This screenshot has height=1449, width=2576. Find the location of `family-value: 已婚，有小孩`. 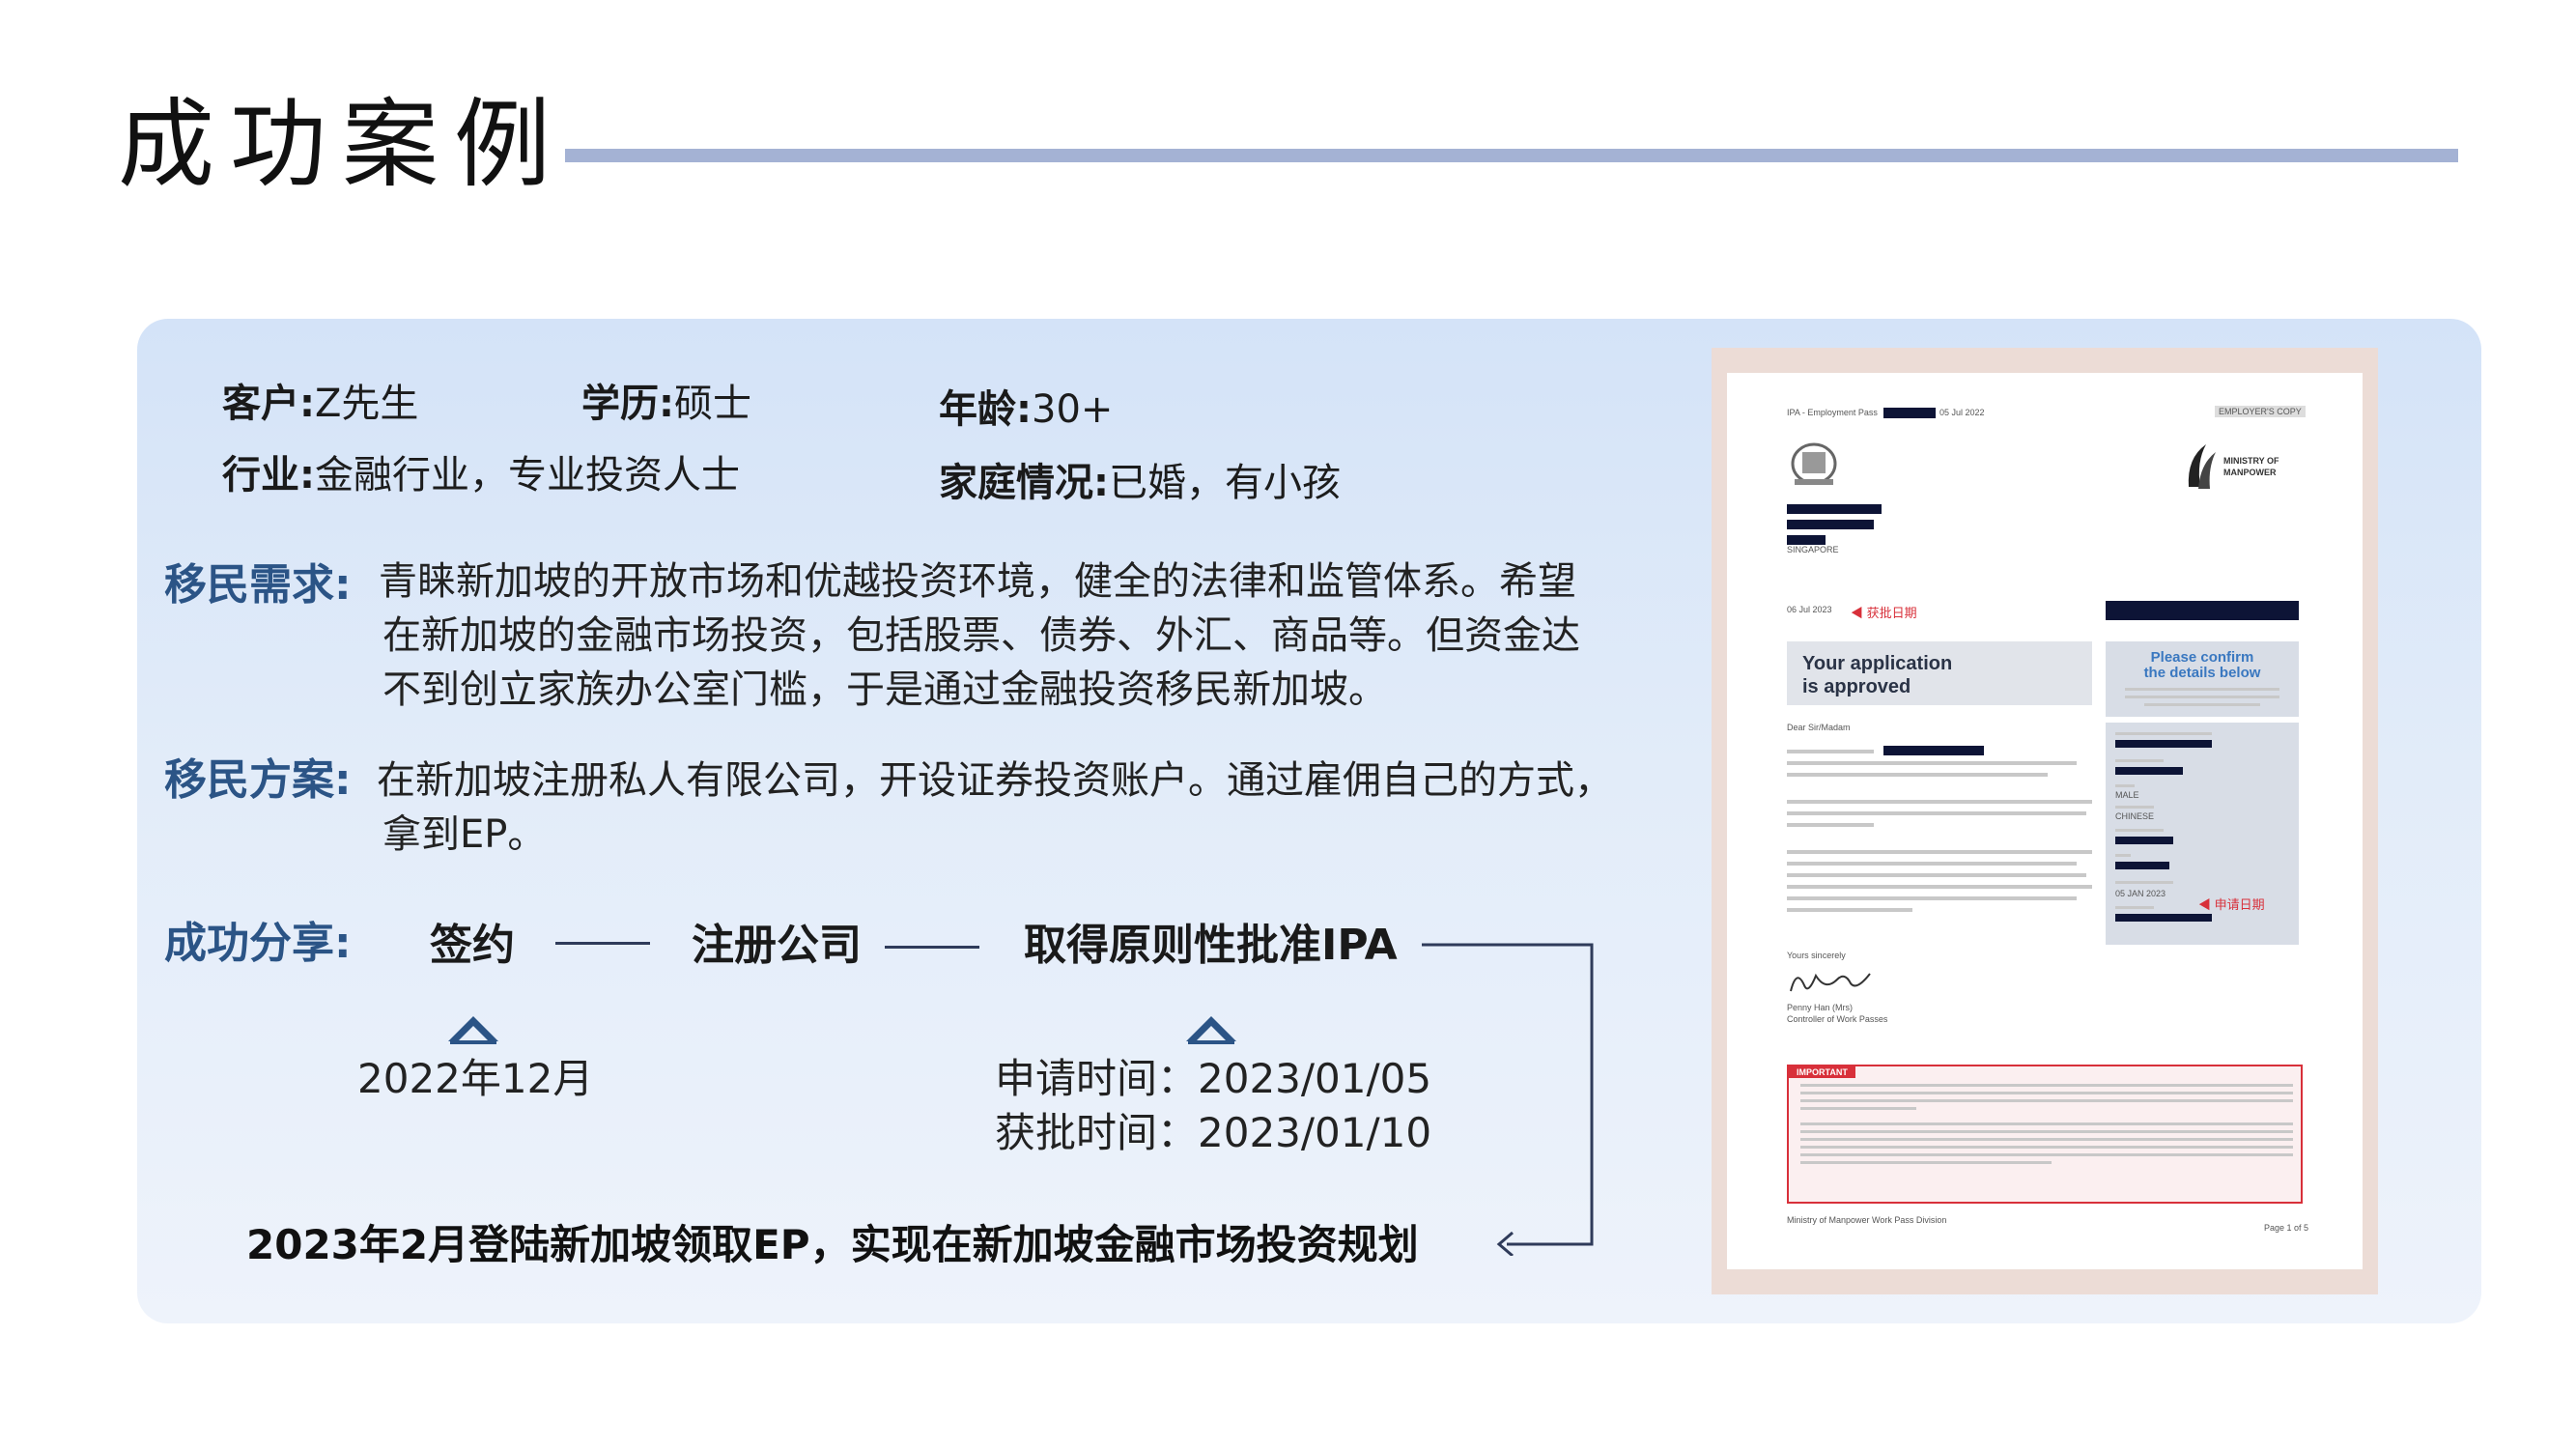

family-value: 已婚，有小孩 is located at coordinates (1225, 483).